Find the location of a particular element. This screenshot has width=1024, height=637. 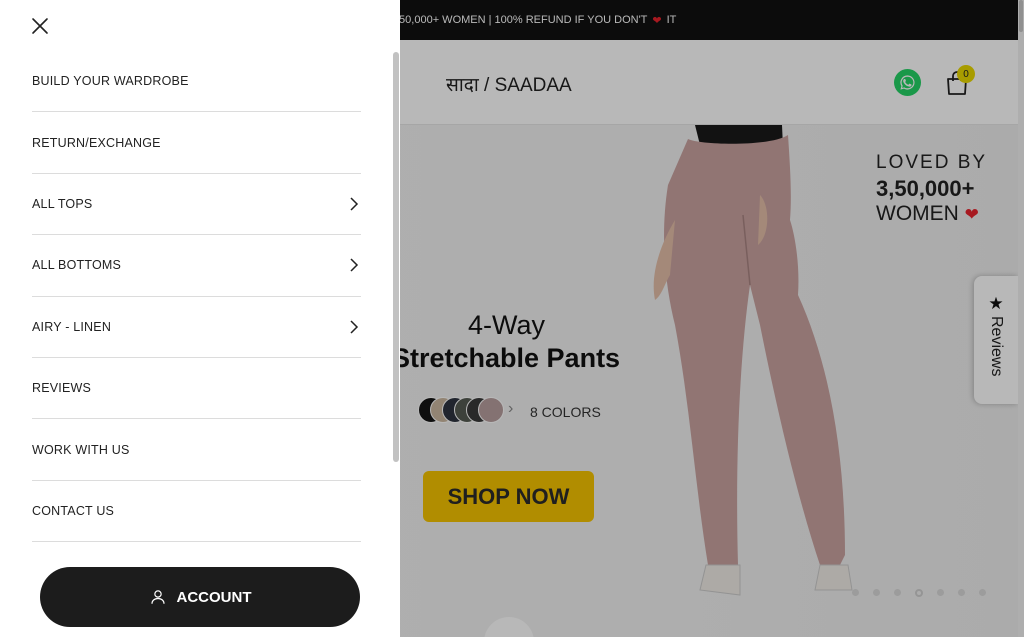

menu-item: ALL BOTTOMS is located at coordinates (196, 266).